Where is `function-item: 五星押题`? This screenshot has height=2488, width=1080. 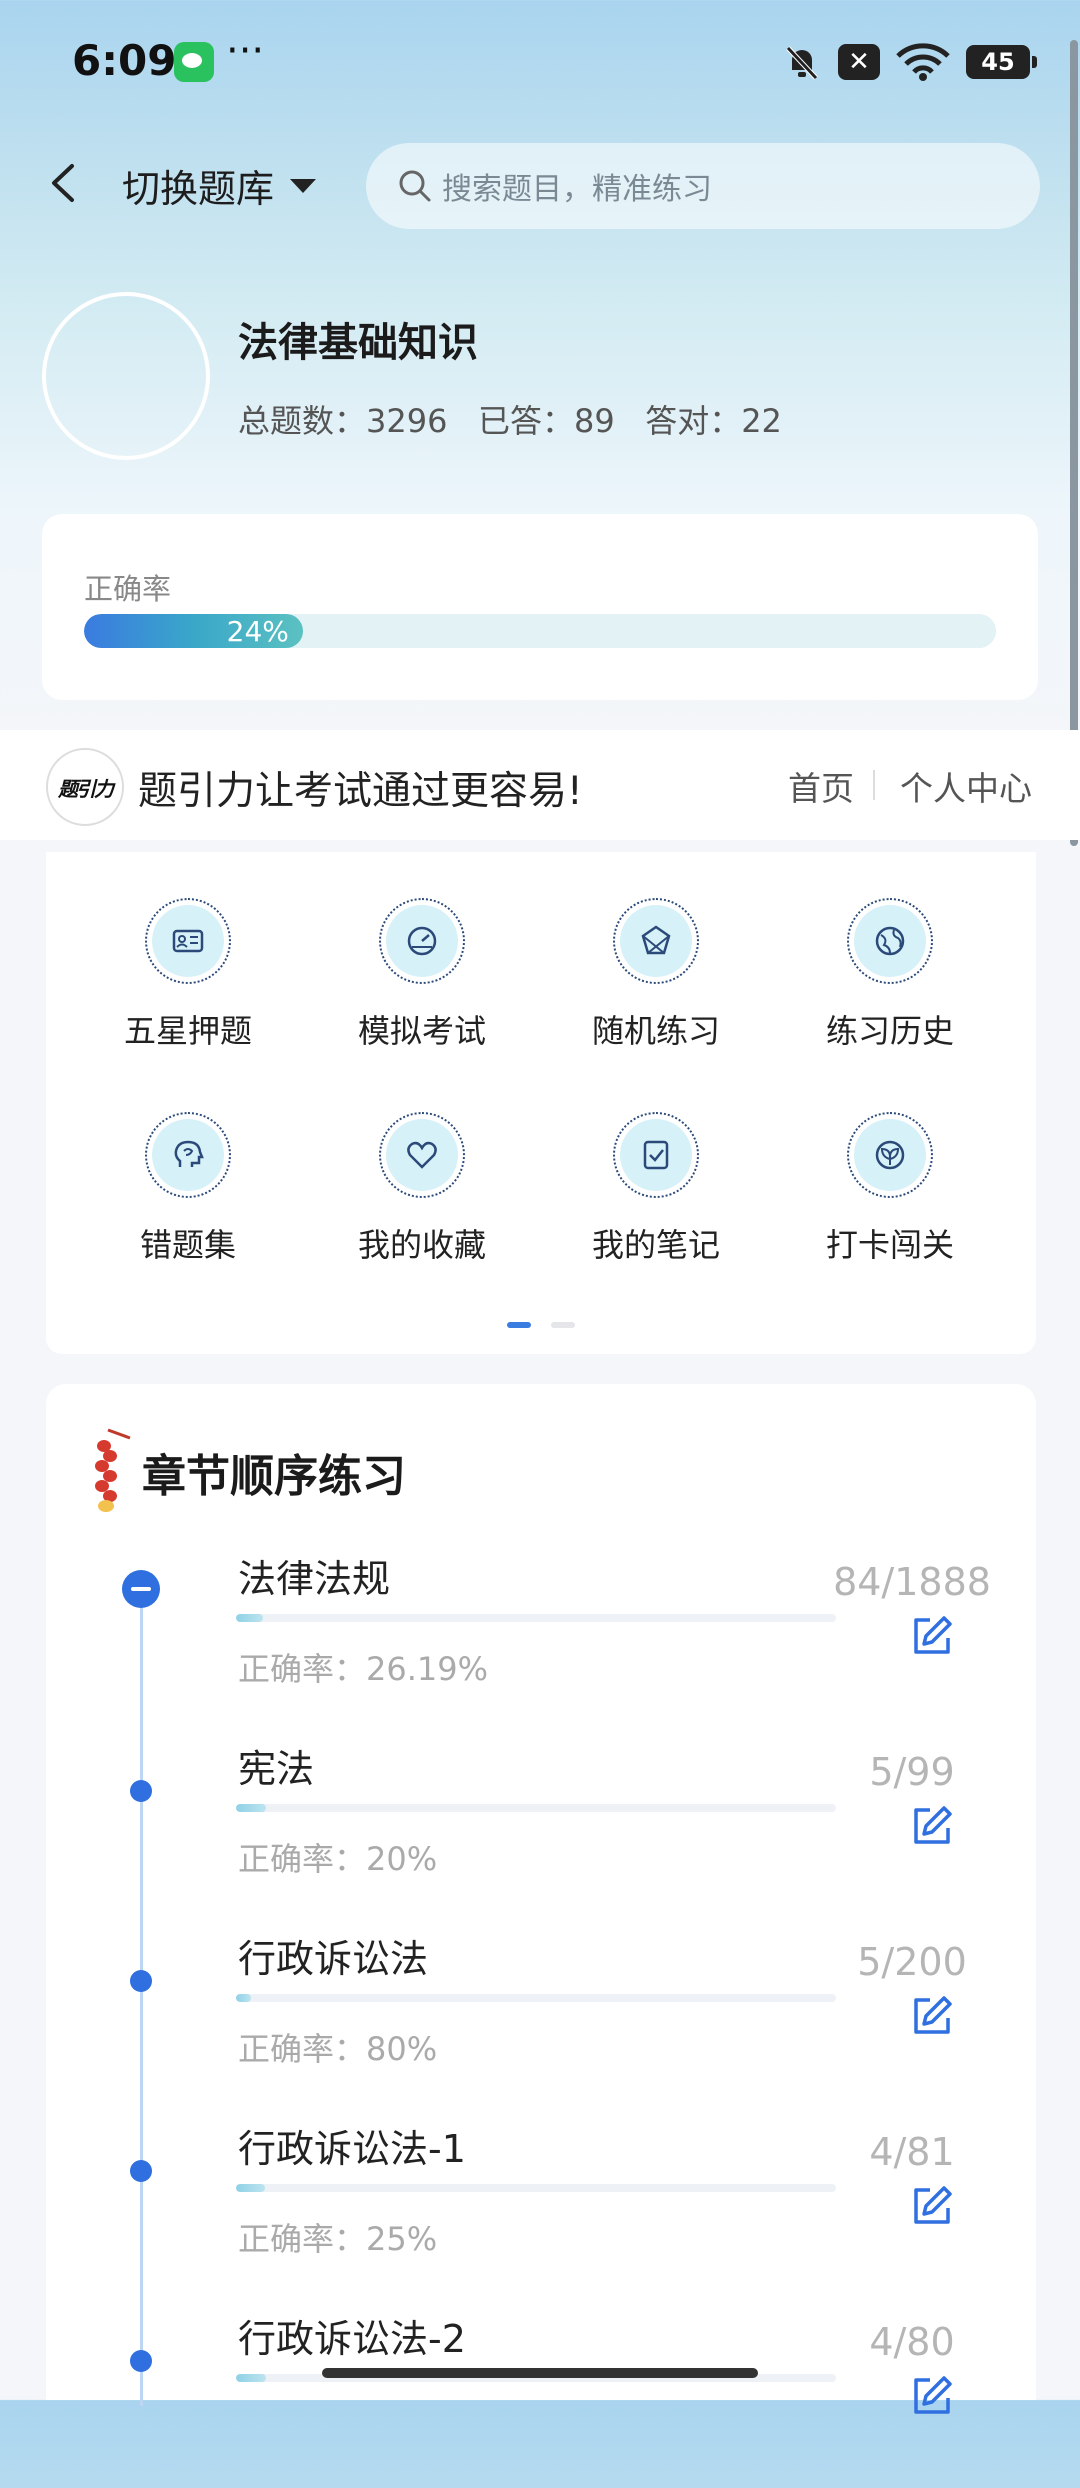 function-item: 五星押题 is located at coordinates (188, 975).